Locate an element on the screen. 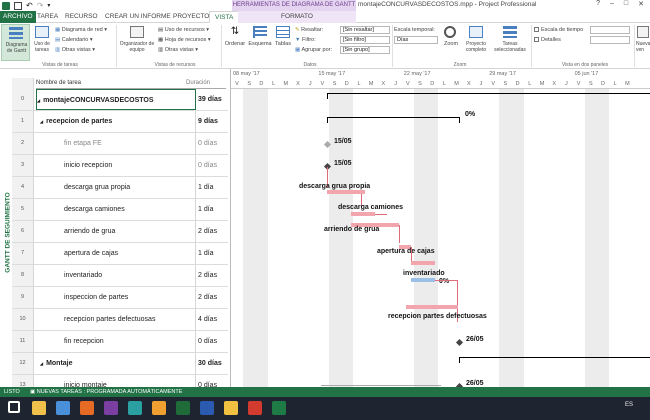  group-by-select: [Sin grupo] is located at coordinates (365, 50).